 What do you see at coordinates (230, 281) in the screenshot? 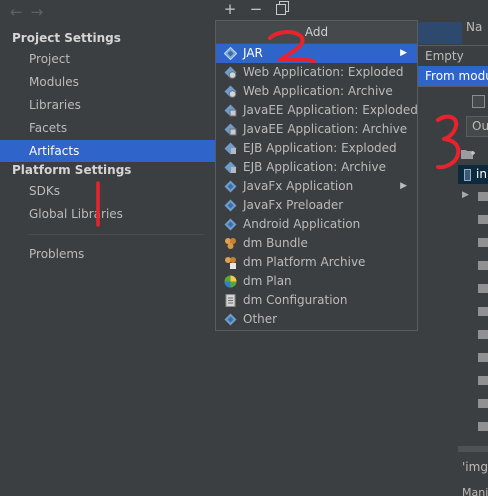
I see `dm-plan-icon` at bounding box center [230, 281].